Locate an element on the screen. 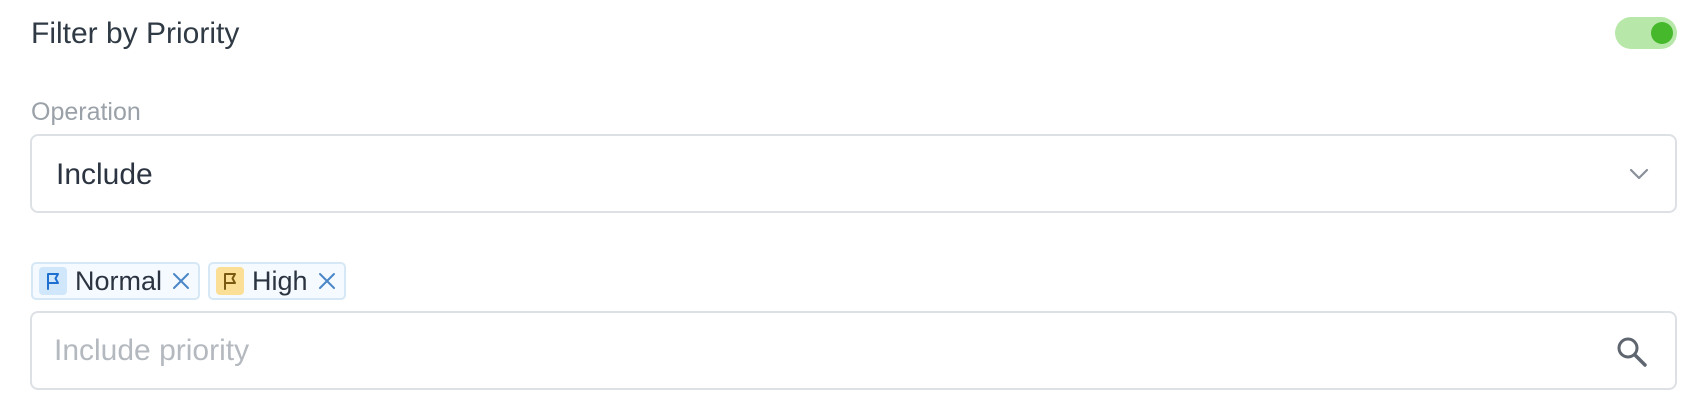 The image size is (1694, 416). remove-high-chip-button is located at coordinates (327, 281).